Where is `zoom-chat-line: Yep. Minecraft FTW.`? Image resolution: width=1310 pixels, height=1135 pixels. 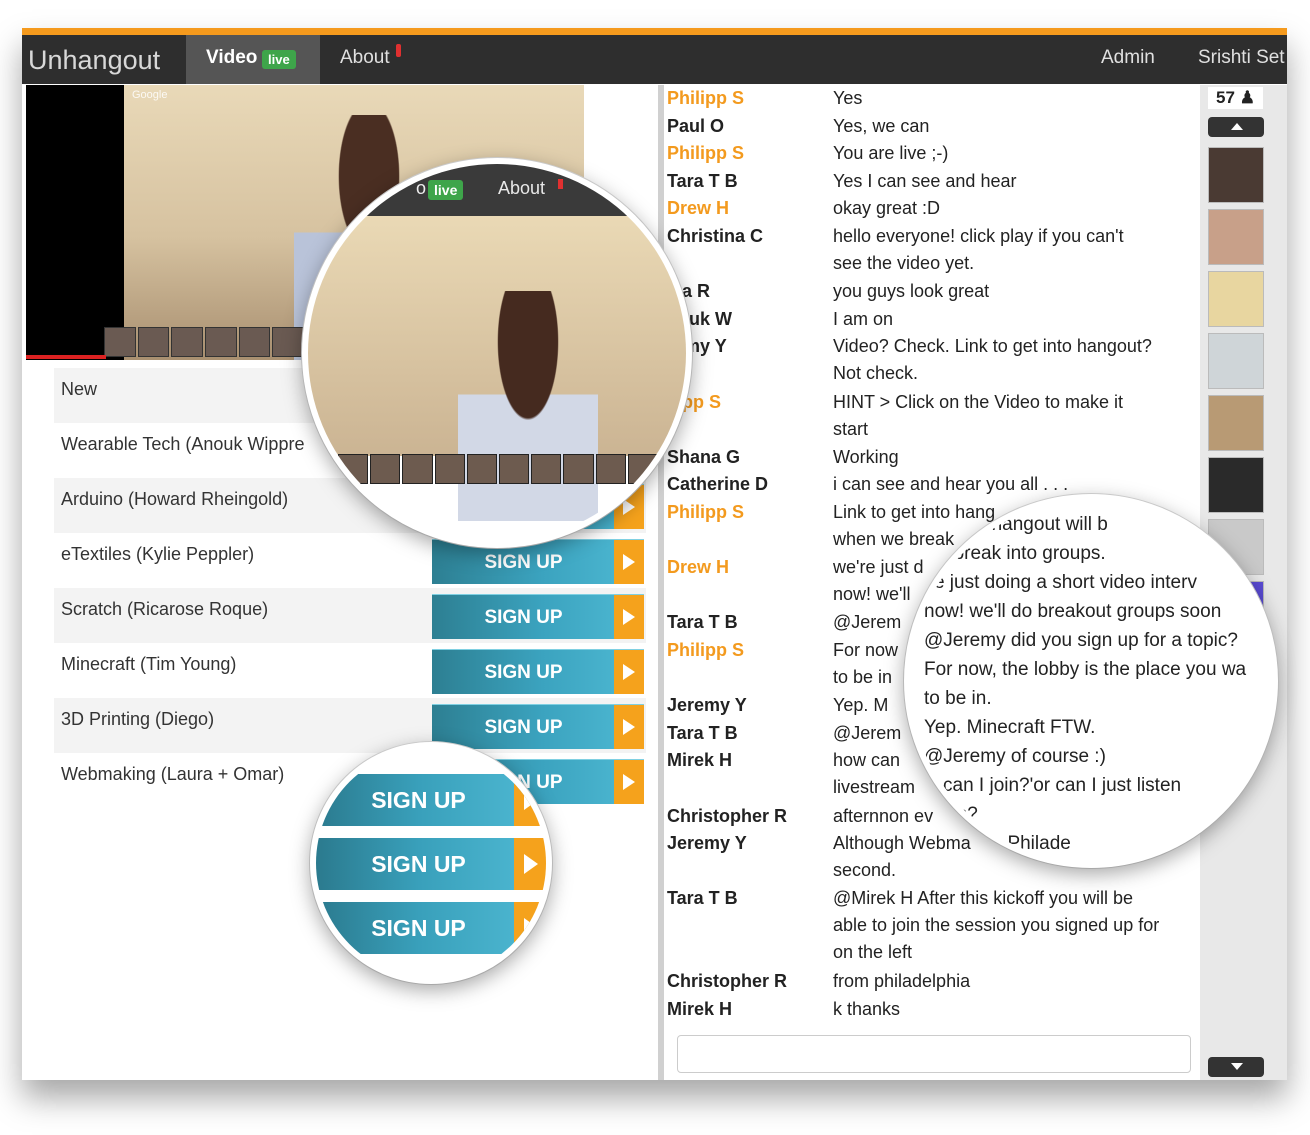 zoom-chat-line: Yep. Minecraft FTW. is located at coordinates (1010, 727).